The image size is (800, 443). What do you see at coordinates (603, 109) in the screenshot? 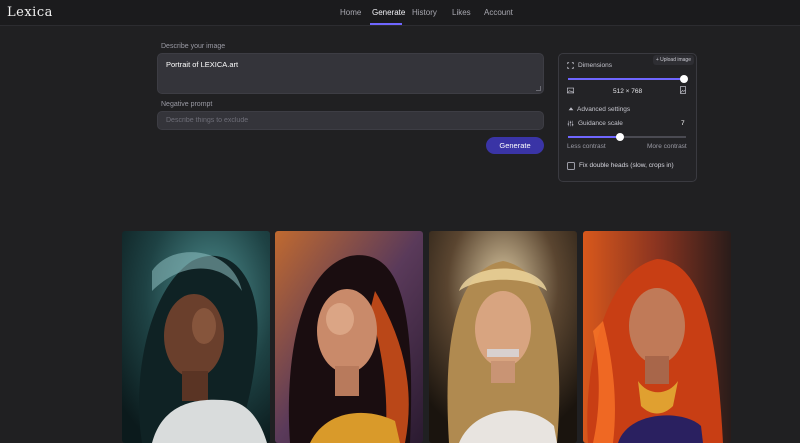
I see `advanced-settings-toggle: Advanced settings` at bounding box center [603, 109].